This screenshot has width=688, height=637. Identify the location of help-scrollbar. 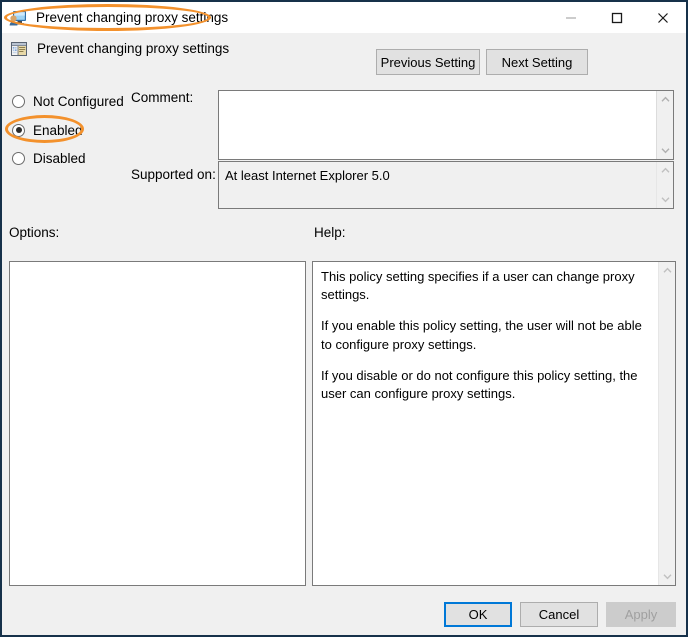
(666, 423).